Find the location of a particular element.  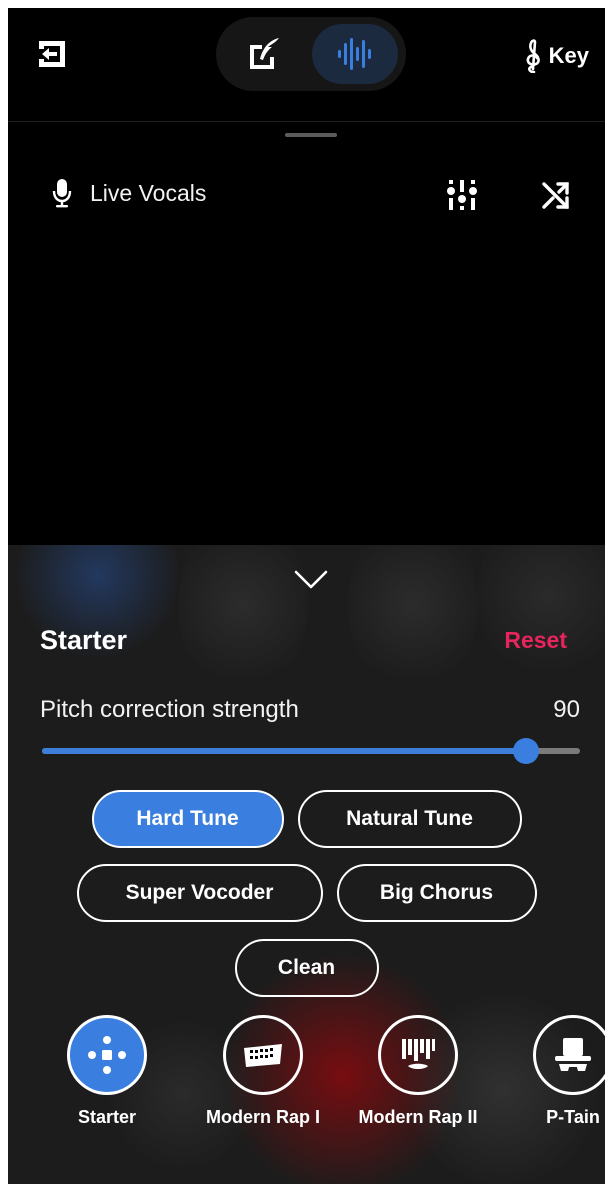

top-hat-icon is located at coordinates (573, 1054).